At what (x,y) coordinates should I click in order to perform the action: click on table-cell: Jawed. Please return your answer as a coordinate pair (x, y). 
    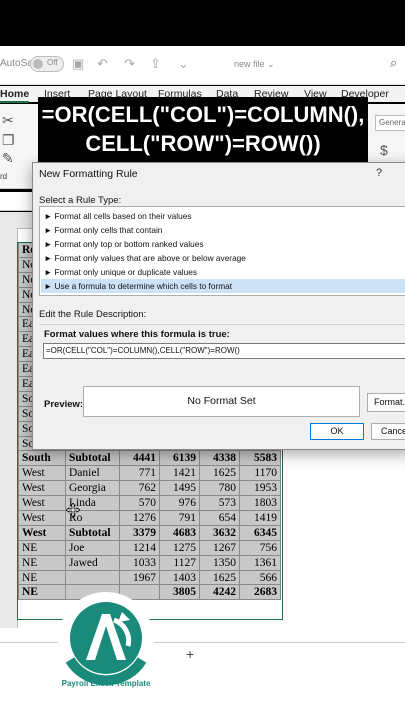
    Looking at the image, I should click on (92, 562).